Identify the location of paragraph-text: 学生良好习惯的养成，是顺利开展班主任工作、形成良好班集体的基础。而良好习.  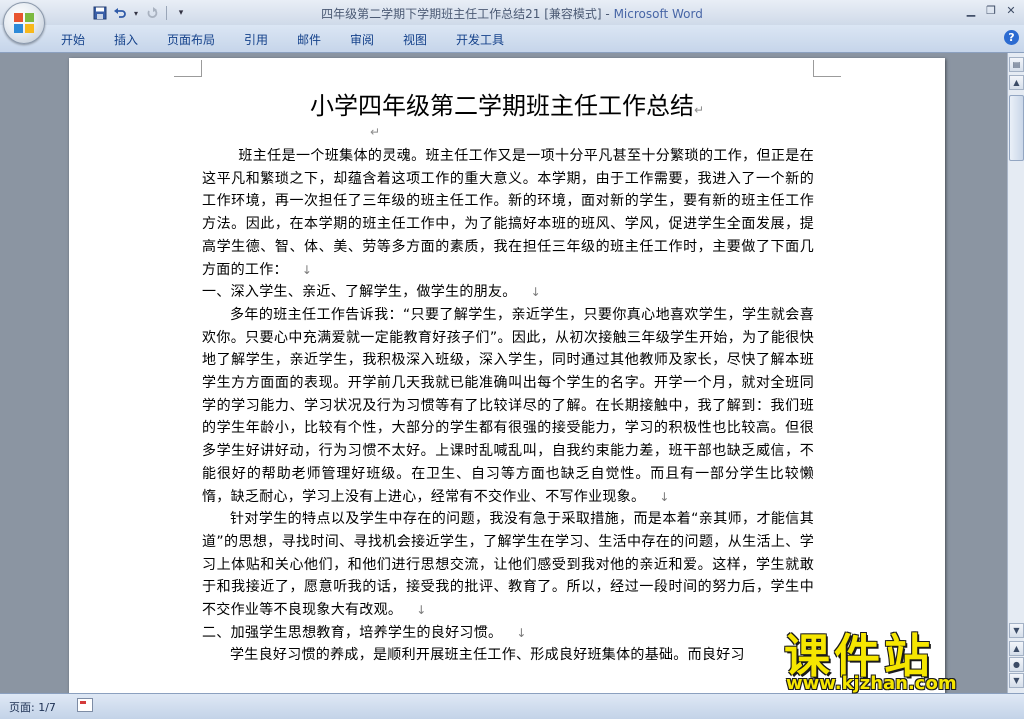
(487, 655).